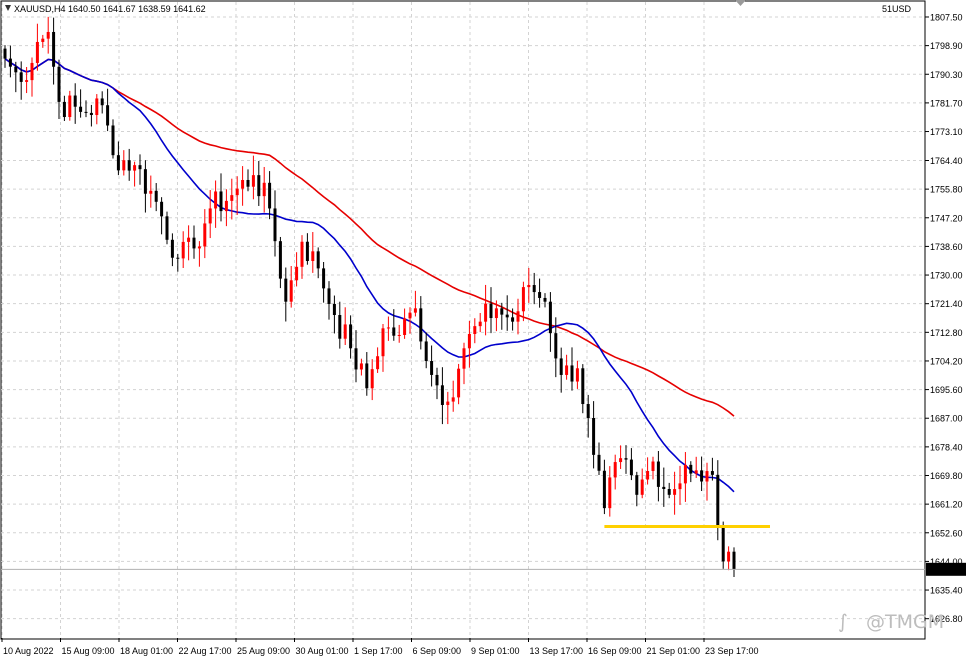 Image resolution: width=970 pixels, height=660 pixels. I want to click on x-tick-label: 22 Aug 17:00, so click(205, 651).